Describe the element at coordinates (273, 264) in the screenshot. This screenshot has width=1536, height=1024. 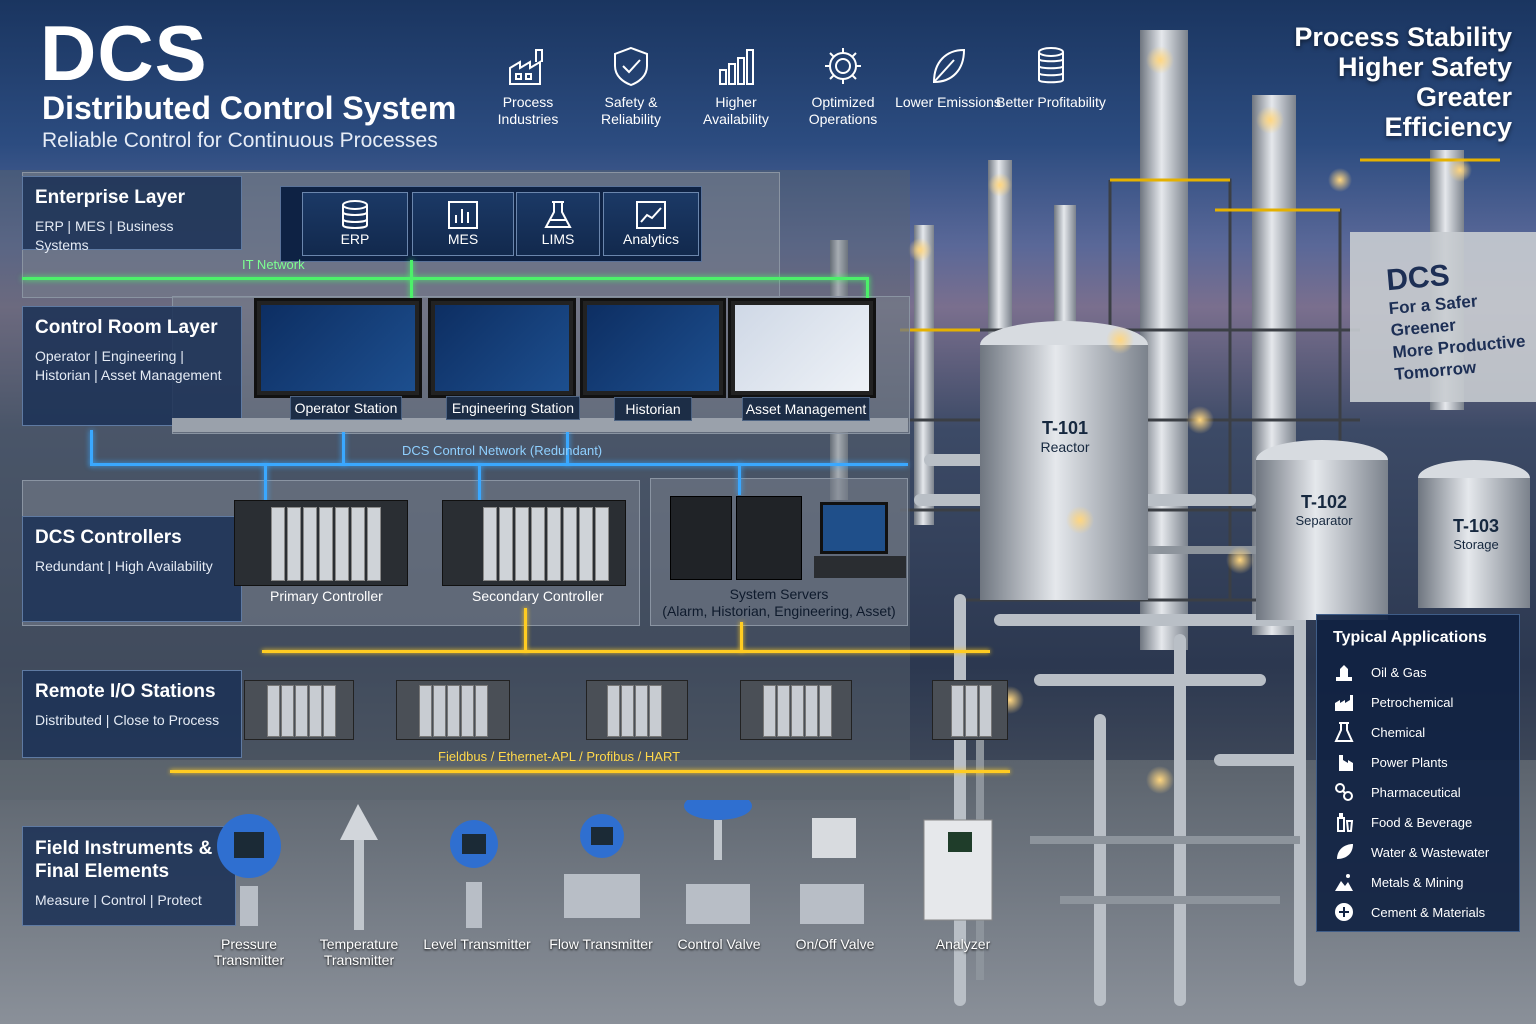
I see `it-network-label: IT Network` at that location.